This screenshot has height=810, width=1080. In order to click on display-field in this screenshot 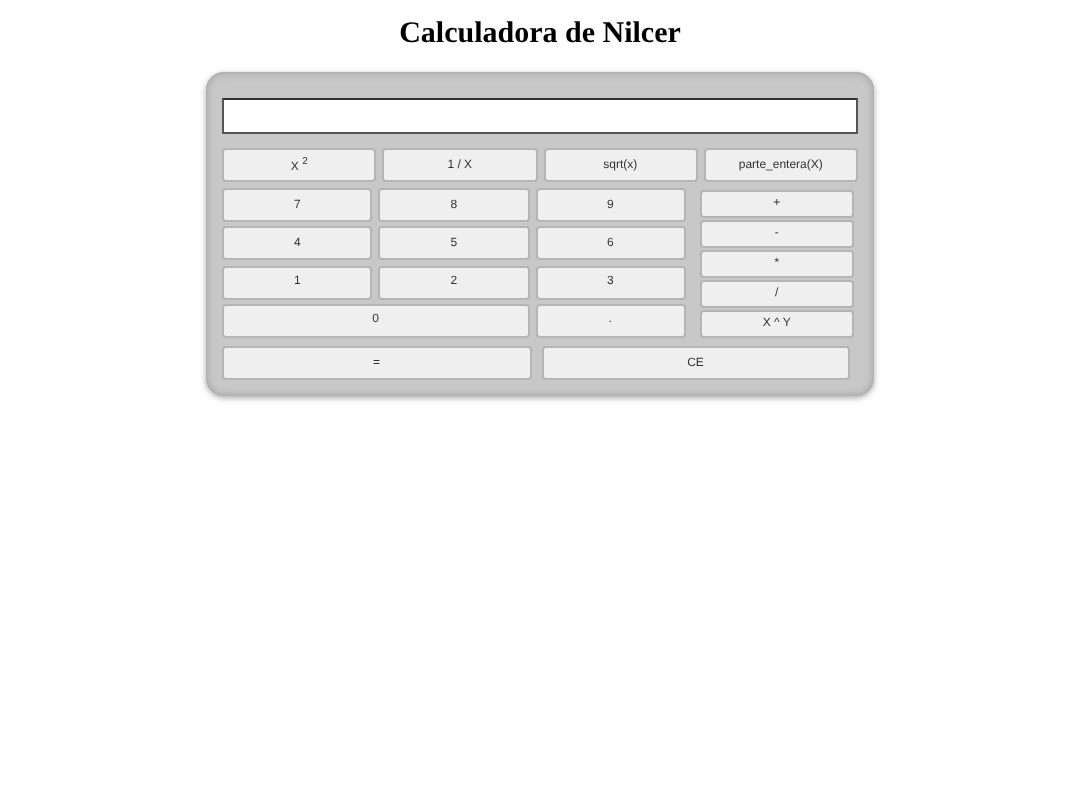, I will do `click(540, 116)`.